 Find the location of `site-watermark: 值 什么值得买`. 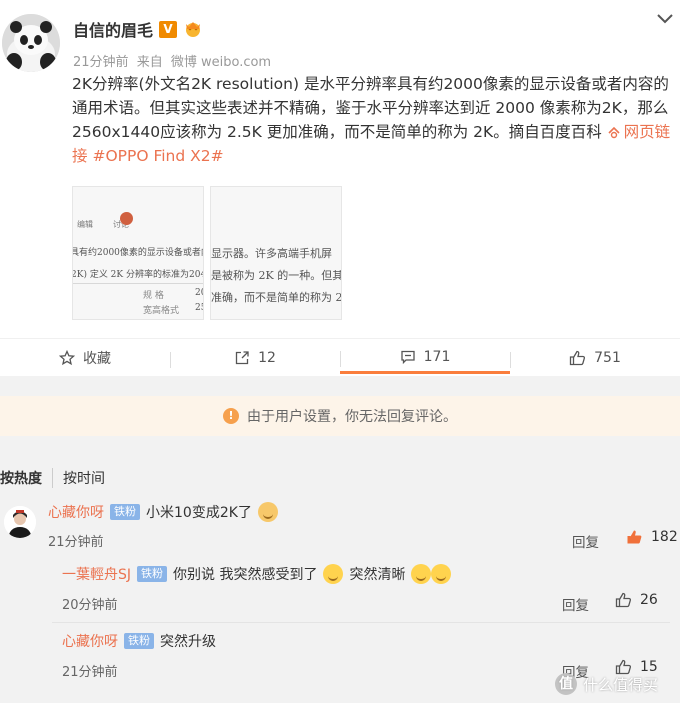

site-watermark: 值 什么值得买 is located at coordinates (606, 684).